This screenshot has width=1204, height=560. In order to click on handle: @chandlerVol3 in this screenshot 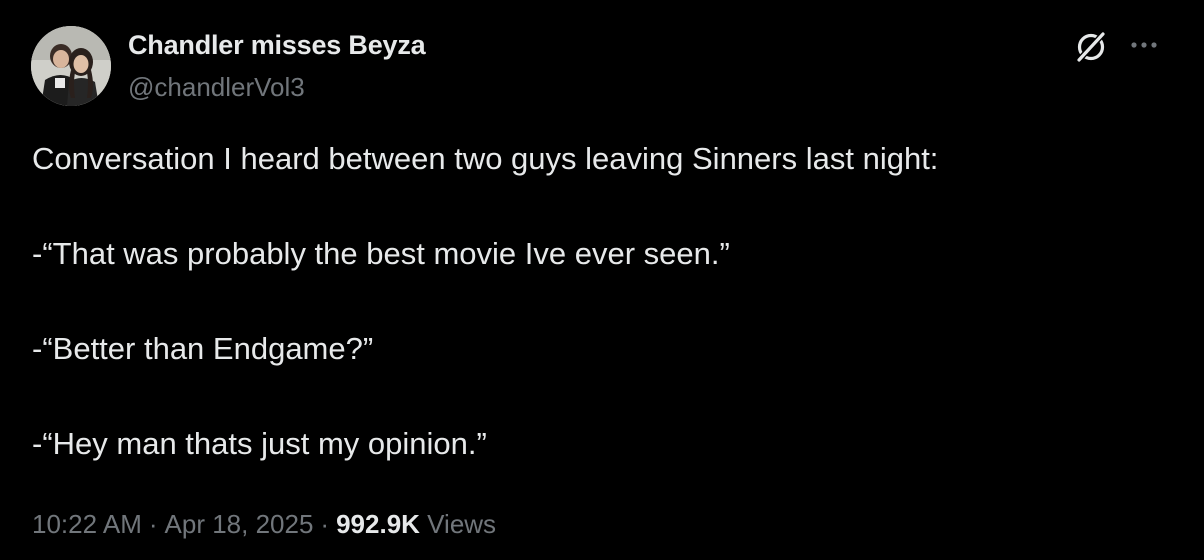, I will do `click(216, 87)`.